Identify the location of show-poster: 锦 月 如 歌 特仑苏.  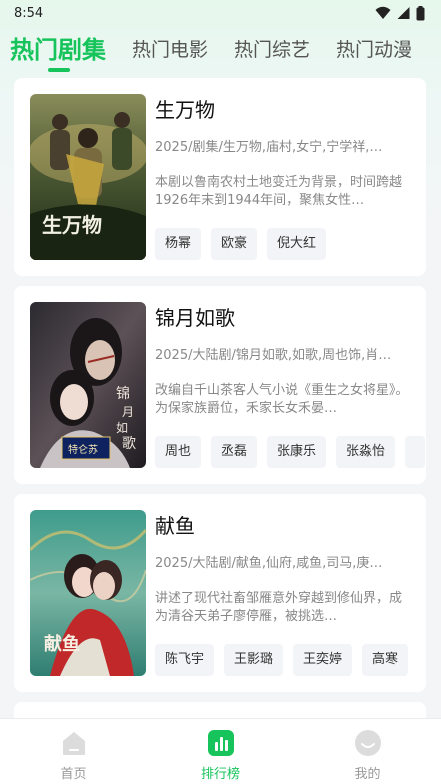
(88, 385).